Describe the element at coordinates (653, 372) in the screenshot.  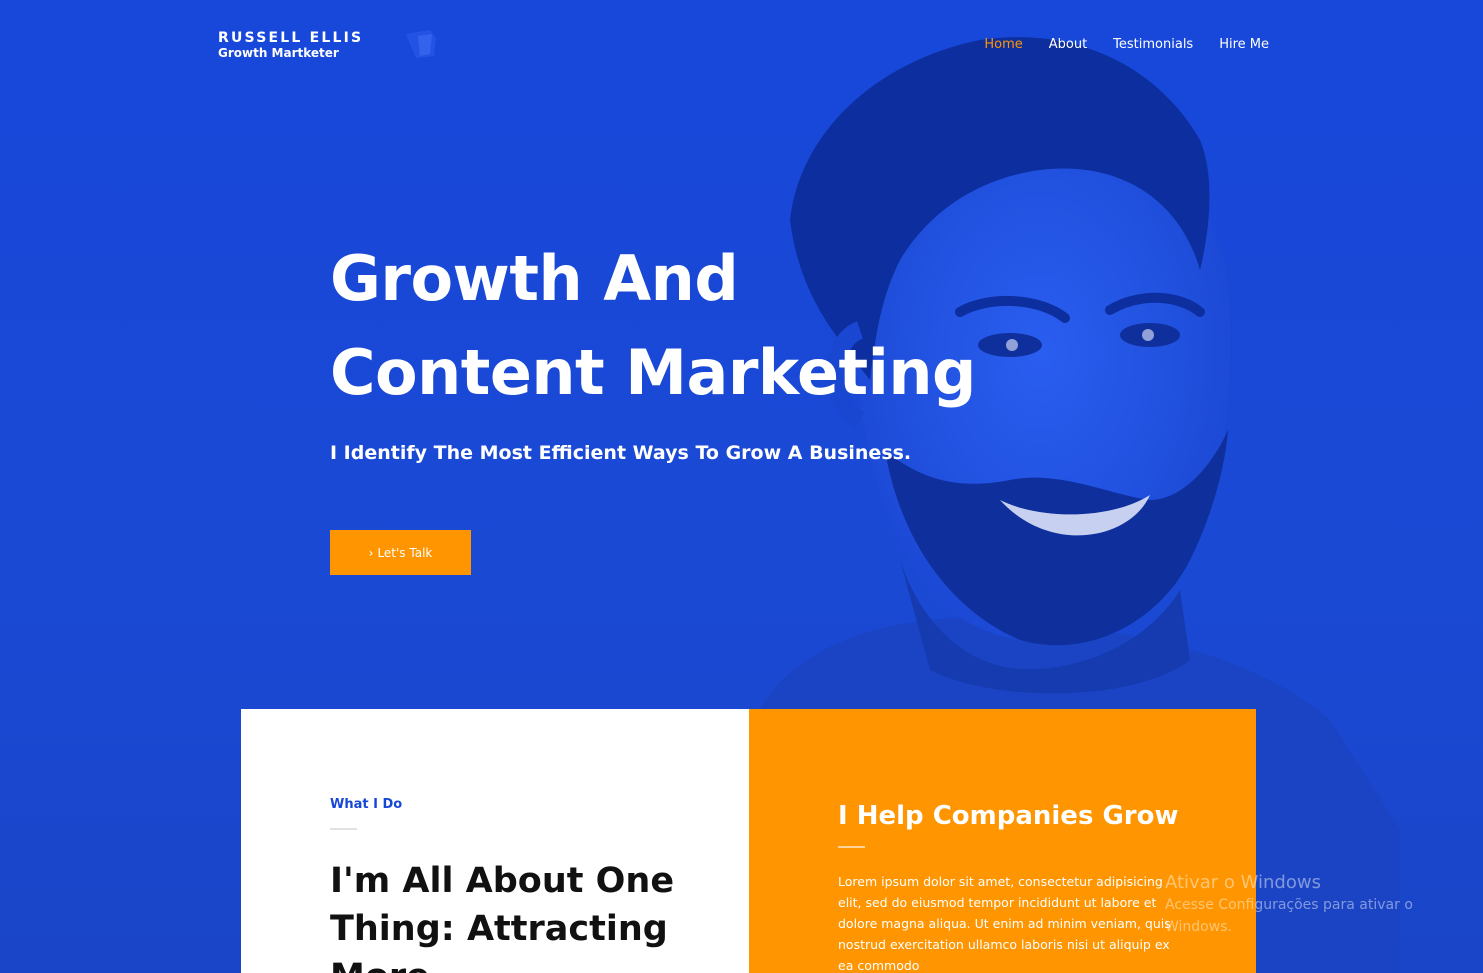
I see `hero-headline-line-2: Content Marketing` at that location.